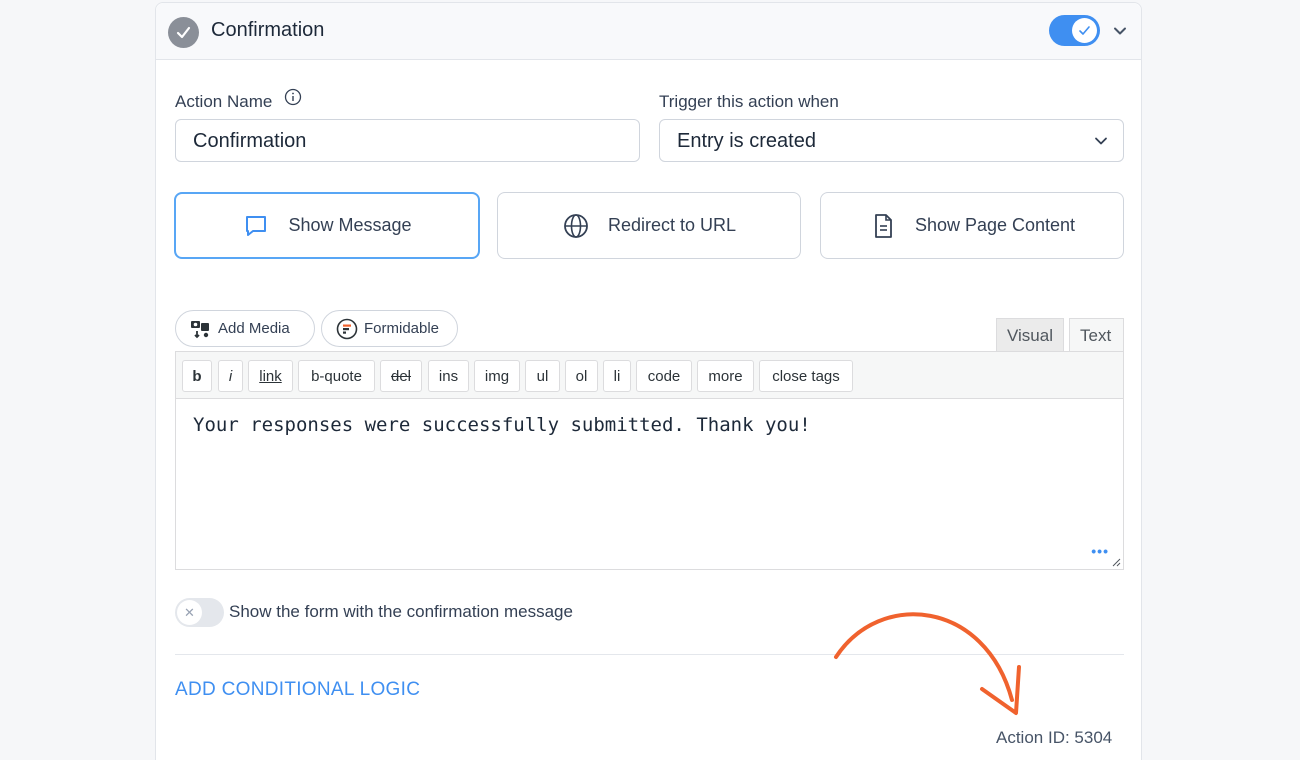 The width and height of the screenshot is (1300, 760). What do you see at coordinates (256, 225) in the screenshot?
I see `message-icon` at bounding box center [256, 225].